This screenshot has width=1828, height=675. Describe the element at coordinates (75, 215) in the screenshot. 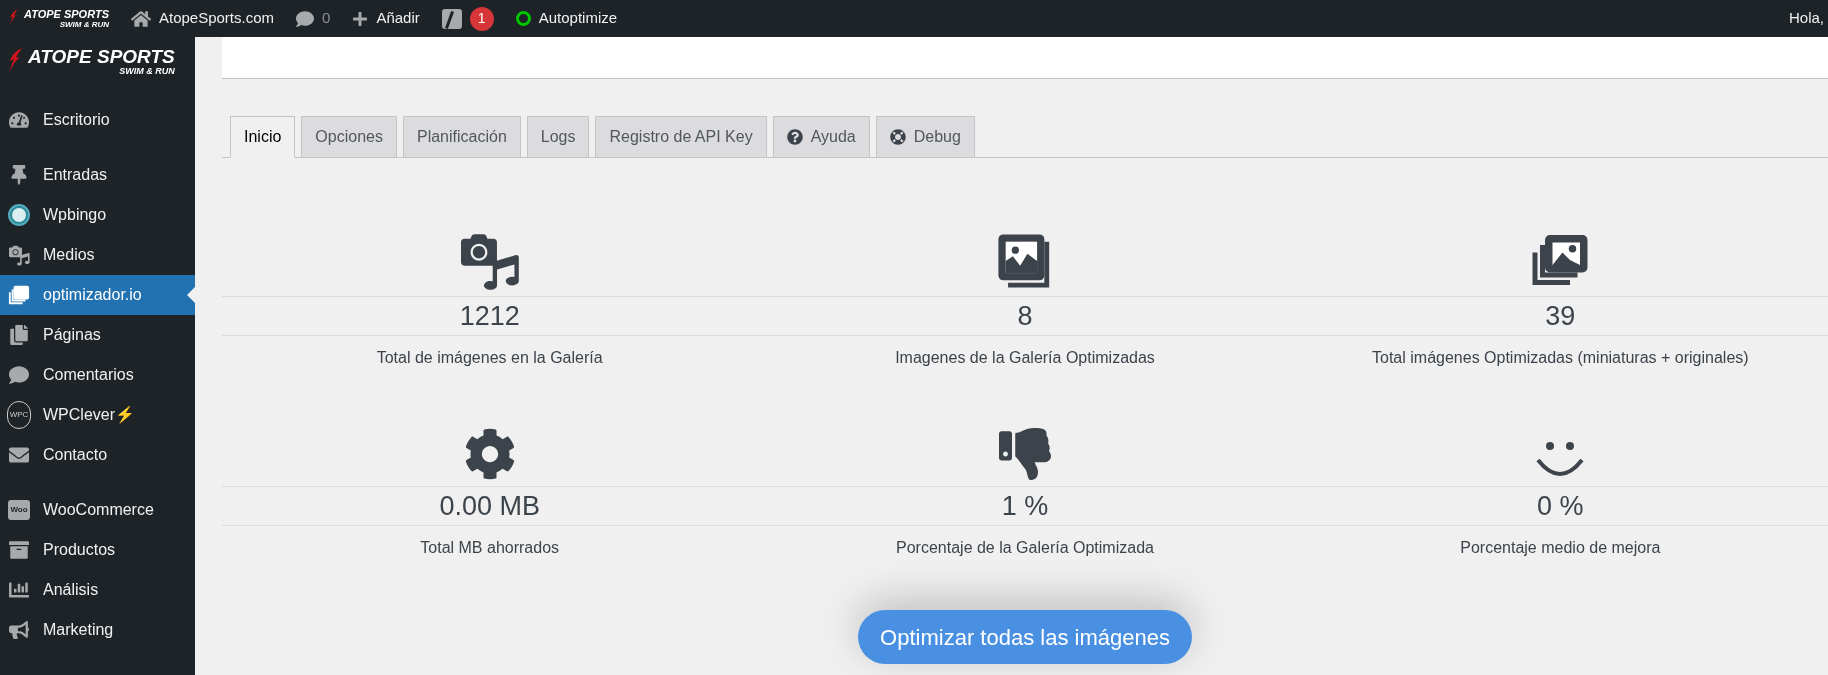

I see `sidebar-label: Wpbingo` at that location.